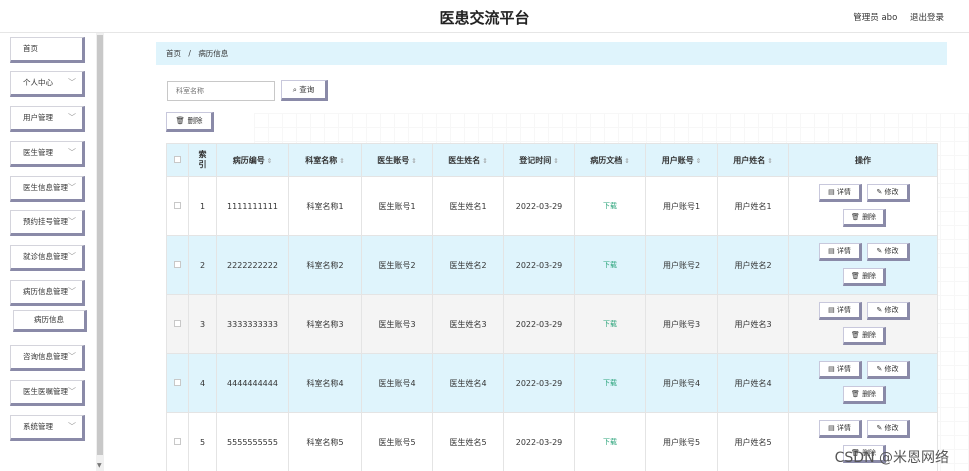 This screenshot has height=471, width=969. I want to click on sidebar-item: 医生医嘱管理 ﹀, so click(47, 393).